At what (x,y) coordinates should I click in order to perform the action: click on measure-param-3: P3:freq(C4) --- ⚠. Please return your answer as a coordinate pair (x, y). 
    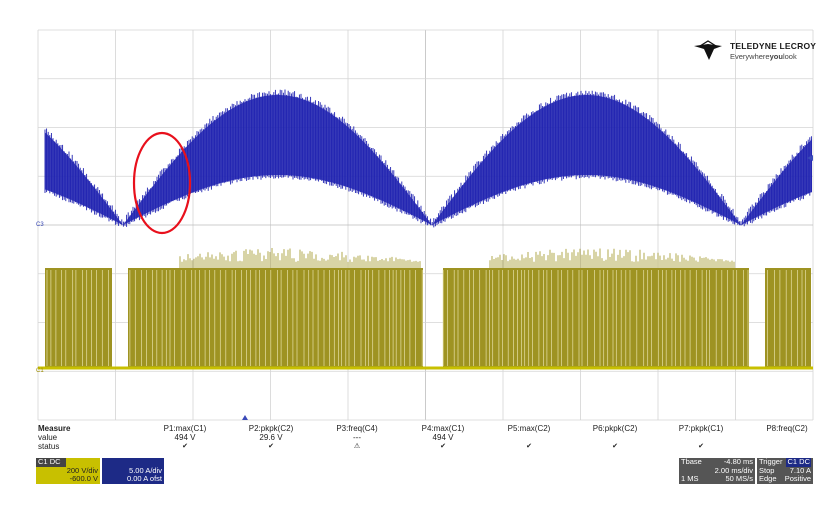
    Looking at the image, I should click on (357, 437).